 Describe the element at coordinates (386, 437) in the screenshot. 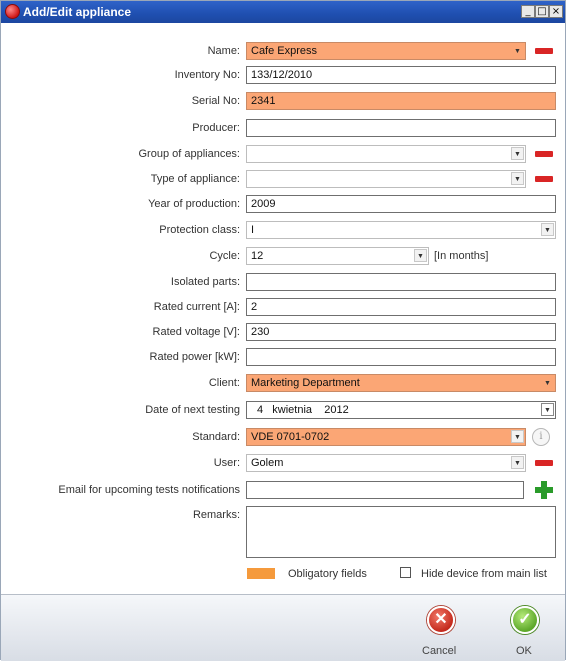

I see `standard-combo: VDE 0701-0702` at that location.